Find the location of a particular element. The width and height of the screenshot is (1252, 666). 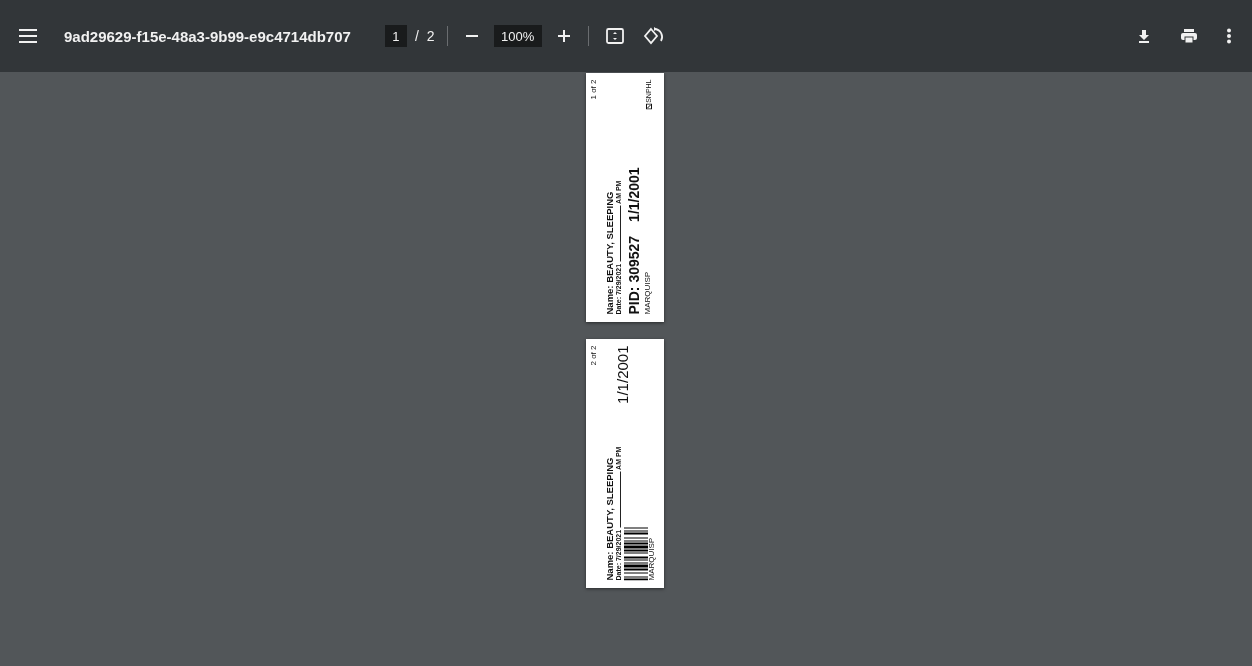

page-label: 1 of 2 is located at coordinates (594, 89).